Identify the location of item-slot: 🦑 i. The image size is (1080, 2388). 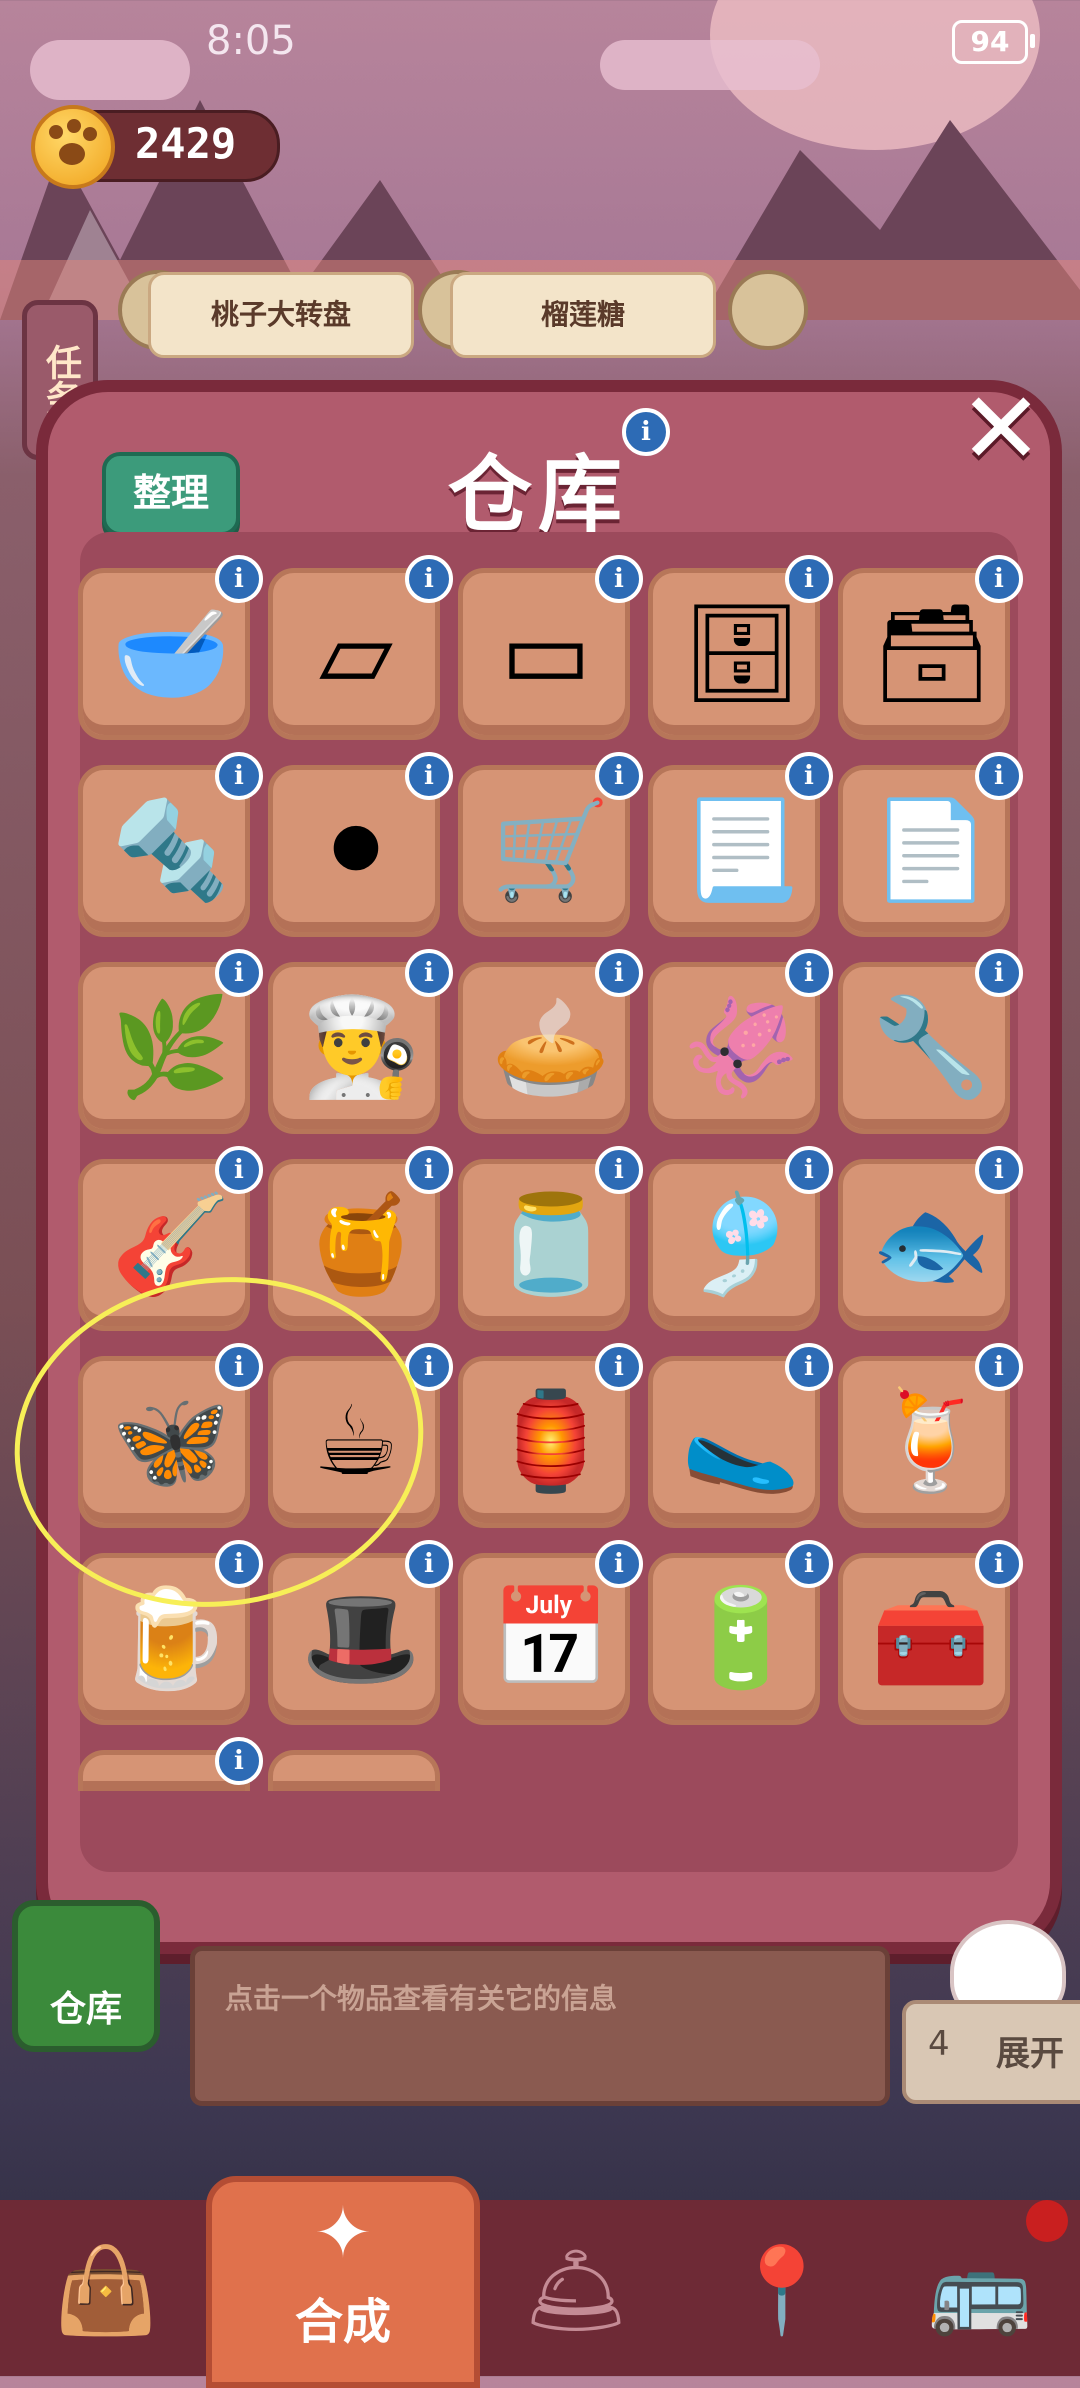
(740, 1041).